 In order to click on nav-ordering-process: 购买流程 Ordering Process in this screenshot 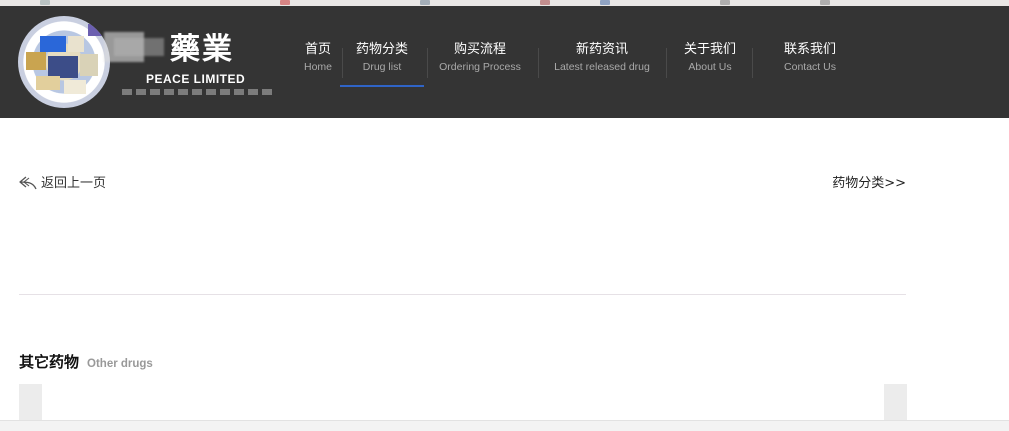, I will do `click(480, 69)`.